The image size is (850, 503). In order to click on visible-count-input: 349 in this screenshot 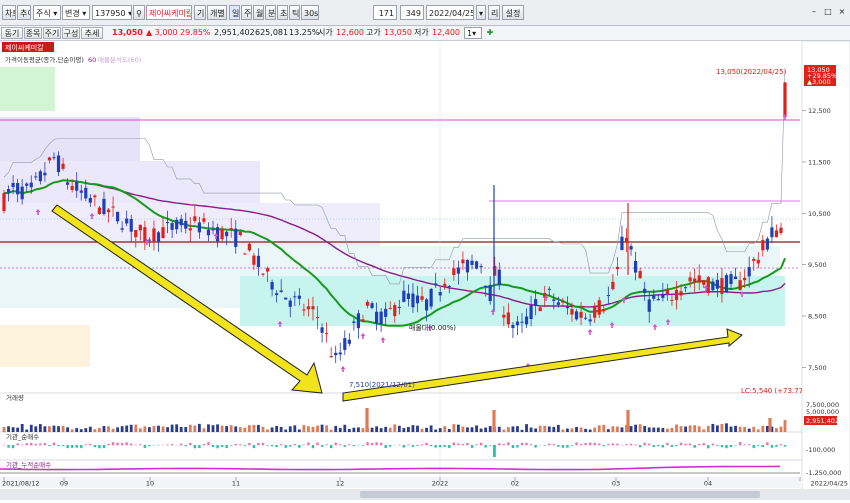, I will do `click(412, 12)`.